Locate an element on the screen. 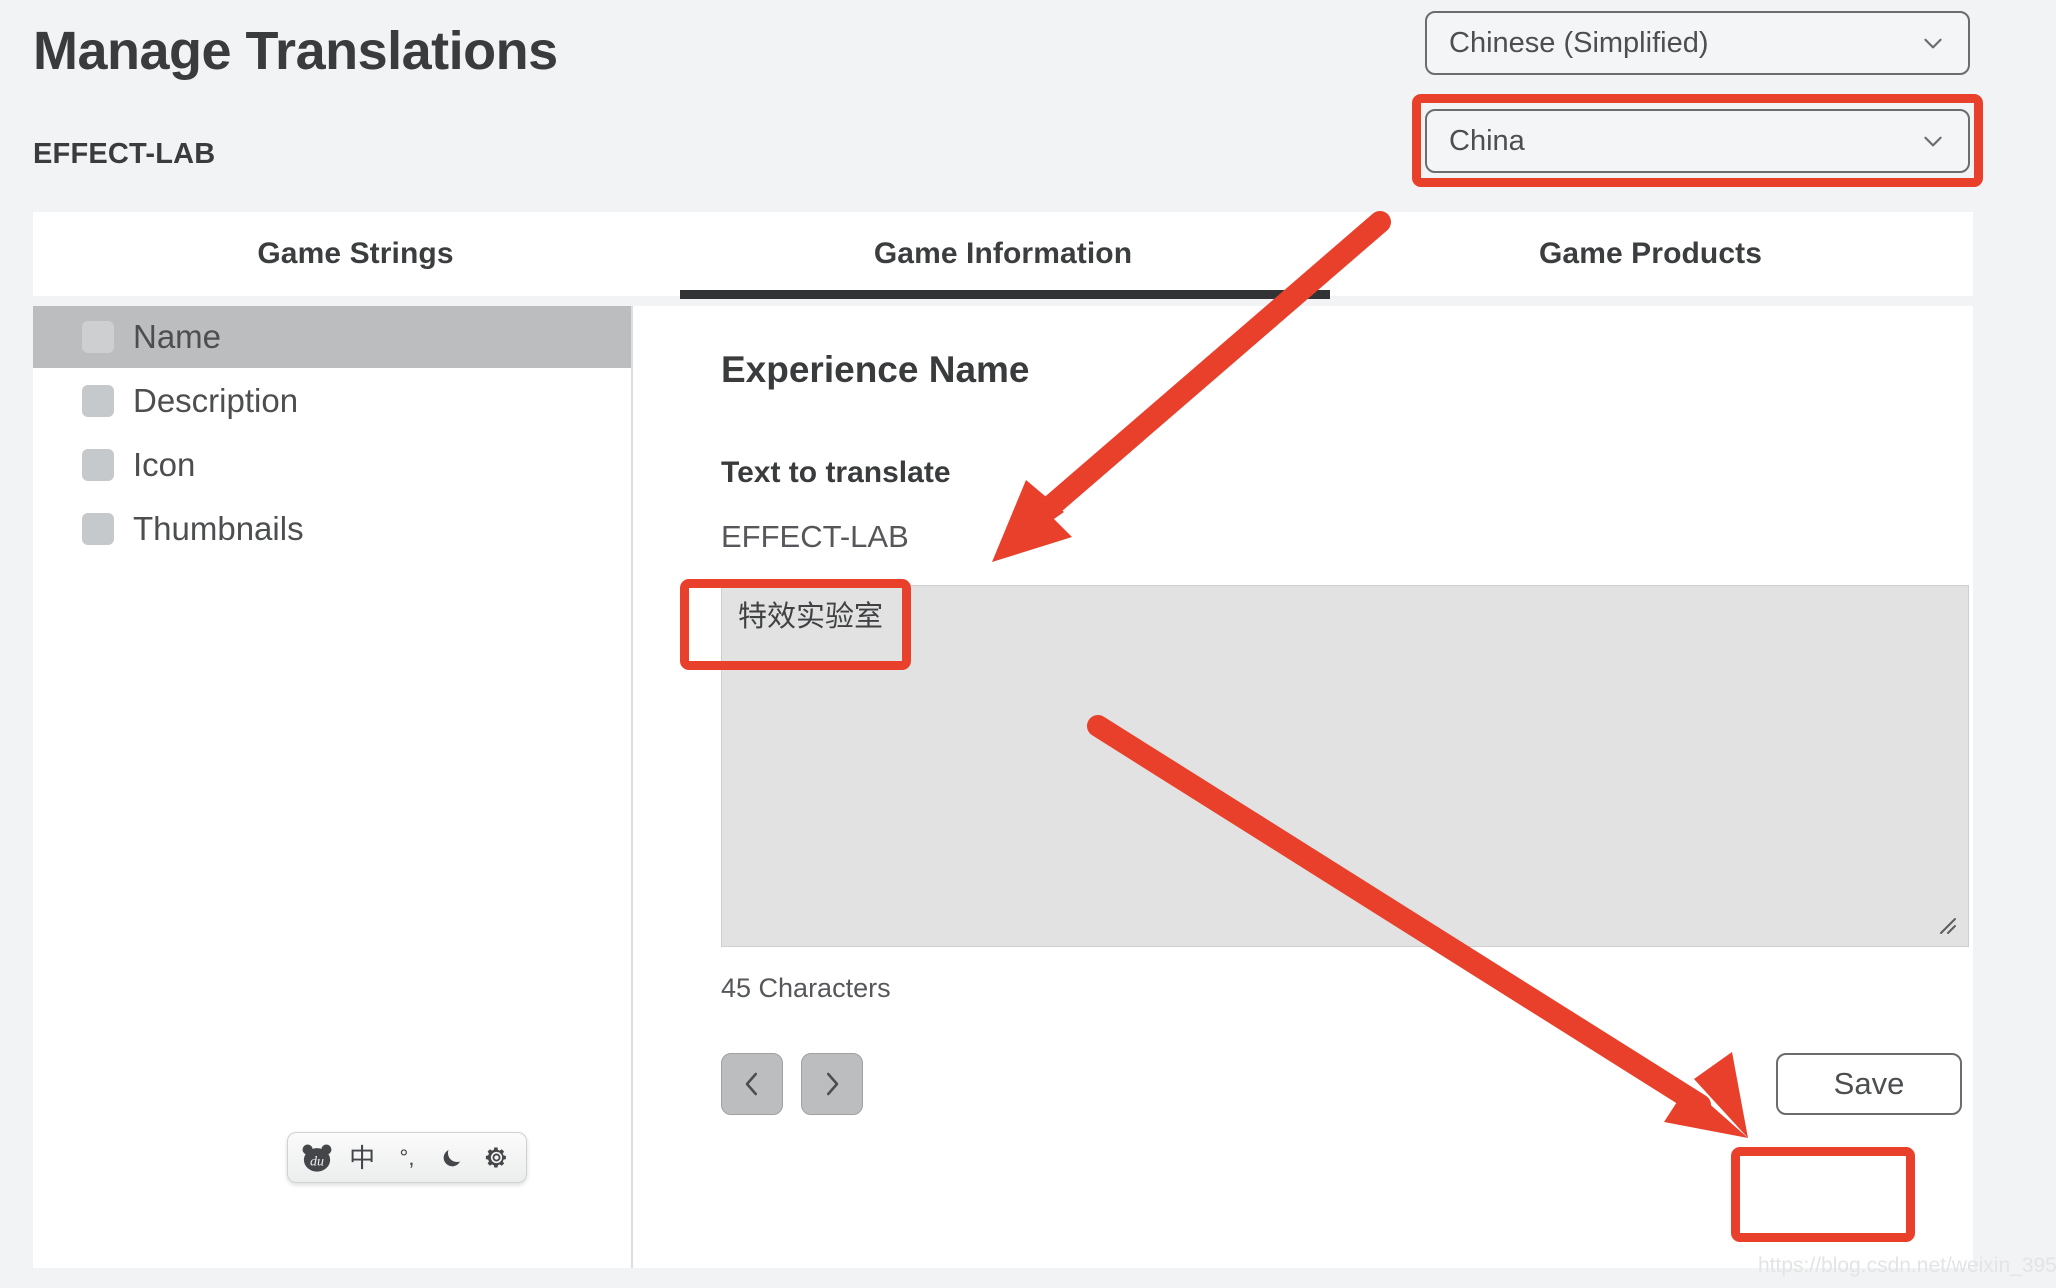 The image size is (2056, 1288). country-select-value: China is located at coordinates (1487, 140).